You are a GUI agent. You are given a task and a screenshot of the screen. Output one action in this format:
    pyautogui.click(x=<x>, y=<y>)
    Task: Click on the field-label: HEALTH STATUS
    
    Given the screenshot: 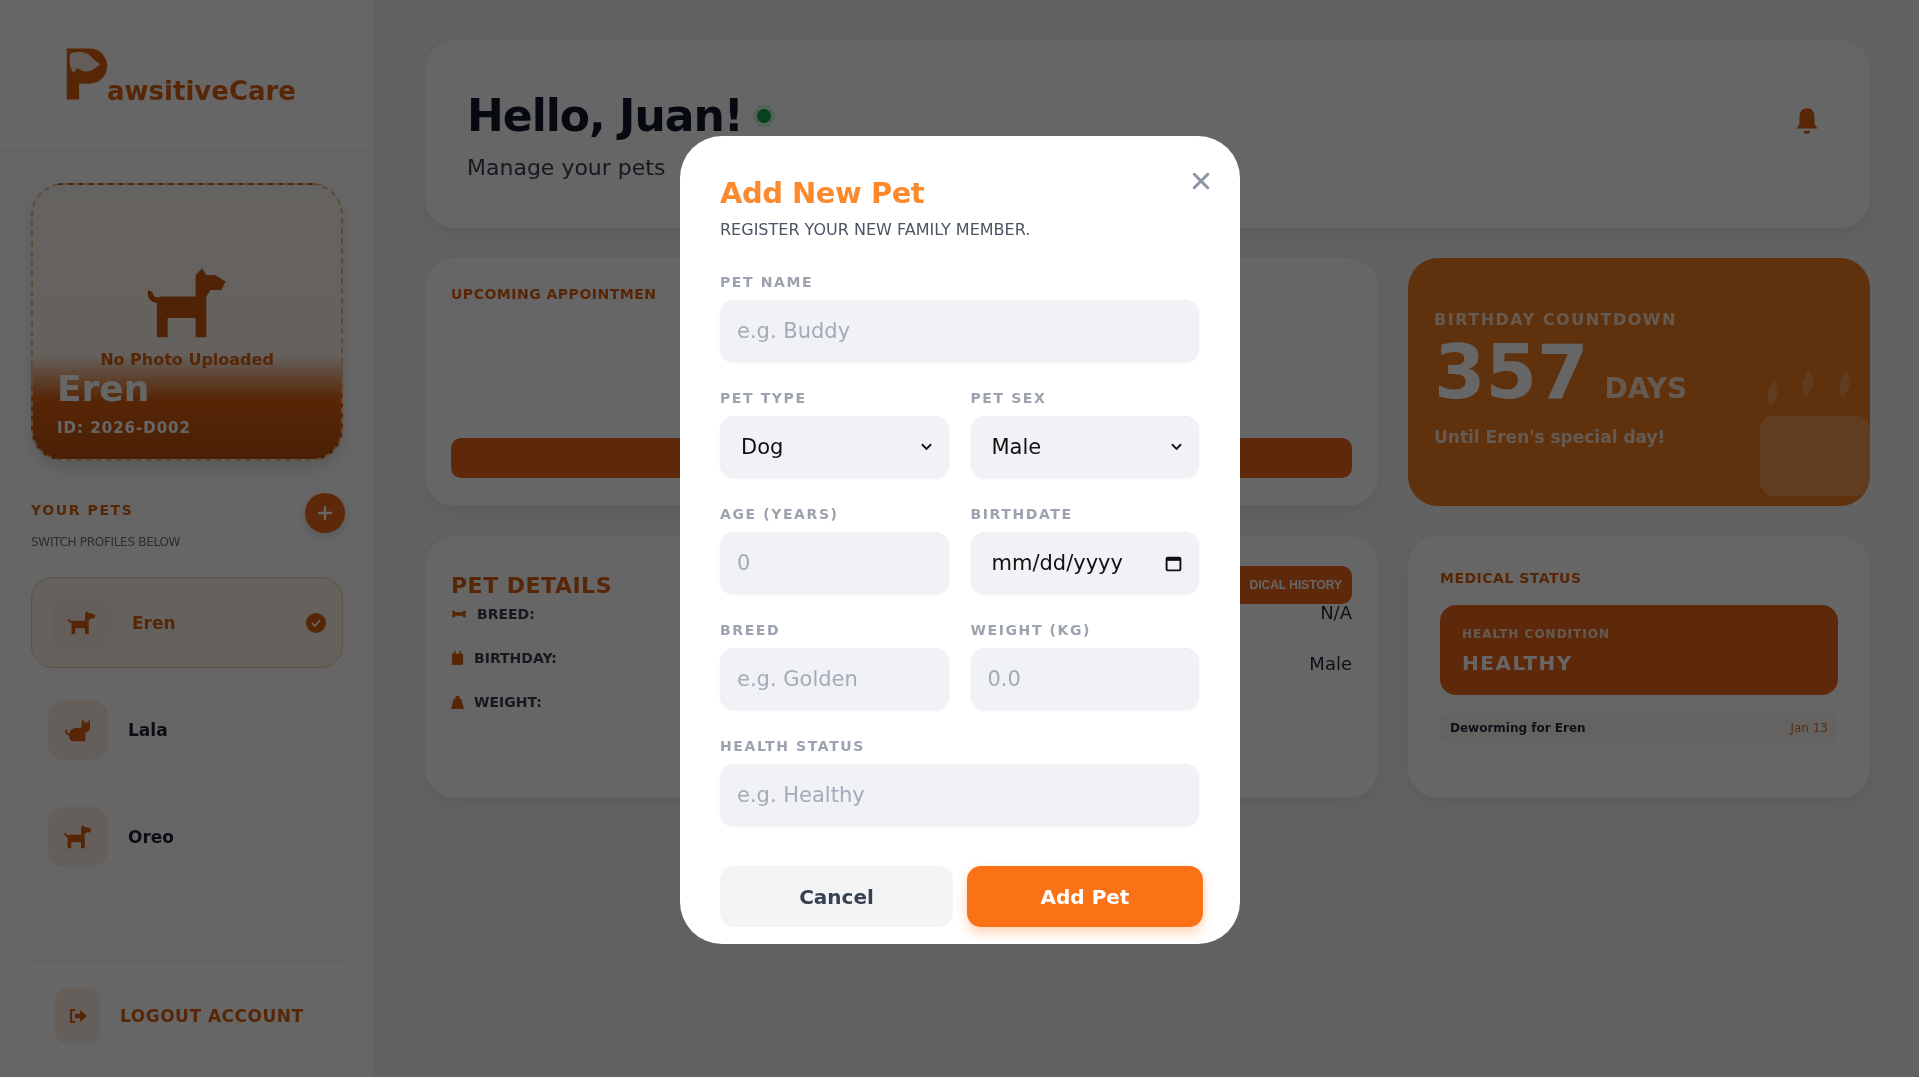 What is the action you would take?
    pyautogui.click(x=793, y=746)
    